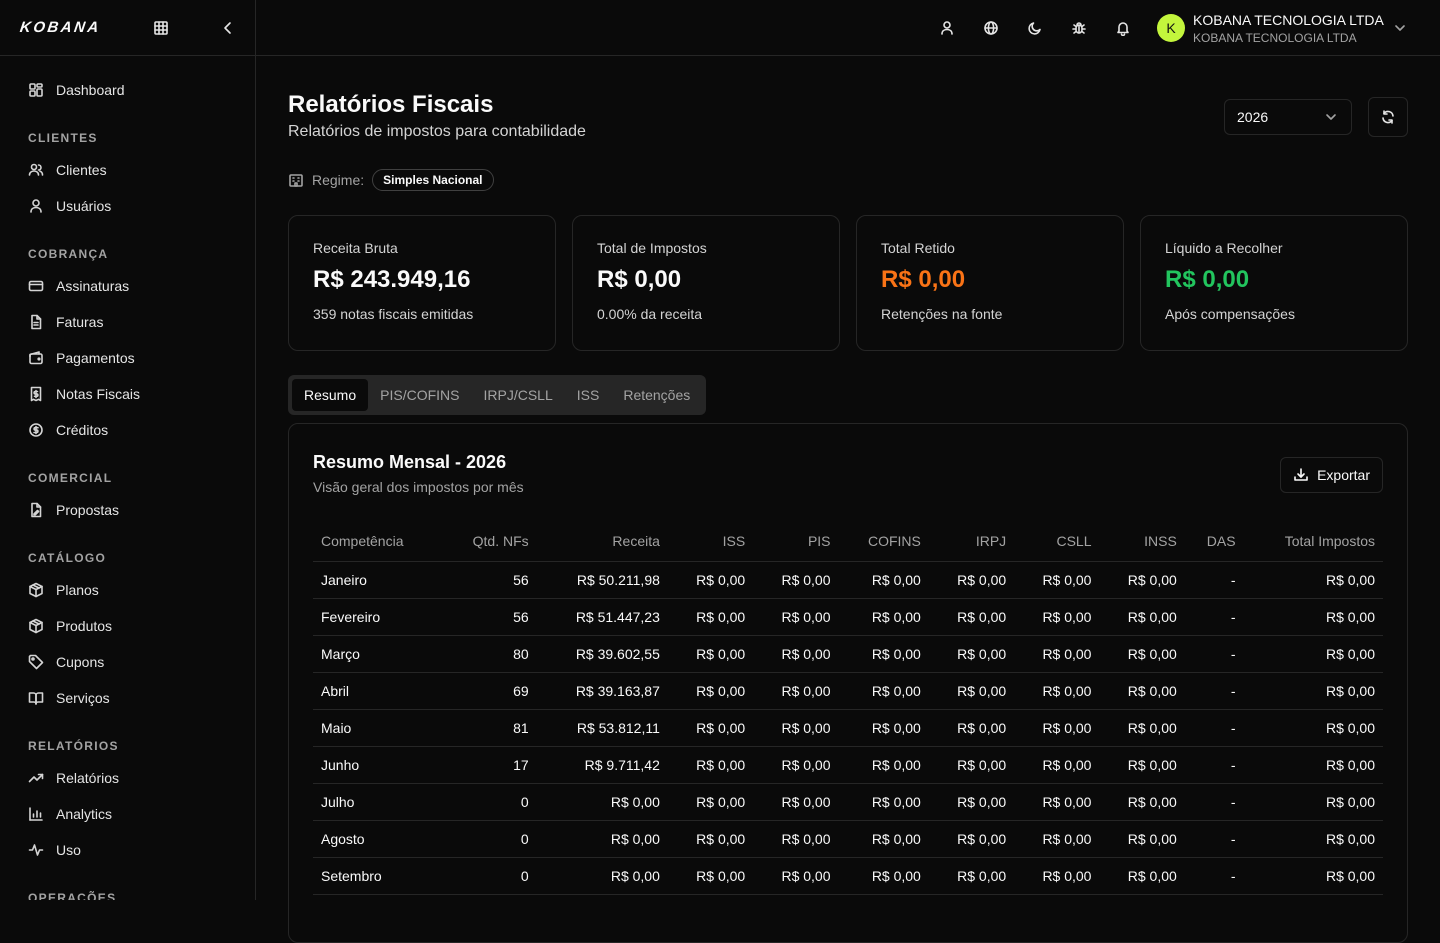  I want to click on column-header-inss: INSS, so click(1142, 541).